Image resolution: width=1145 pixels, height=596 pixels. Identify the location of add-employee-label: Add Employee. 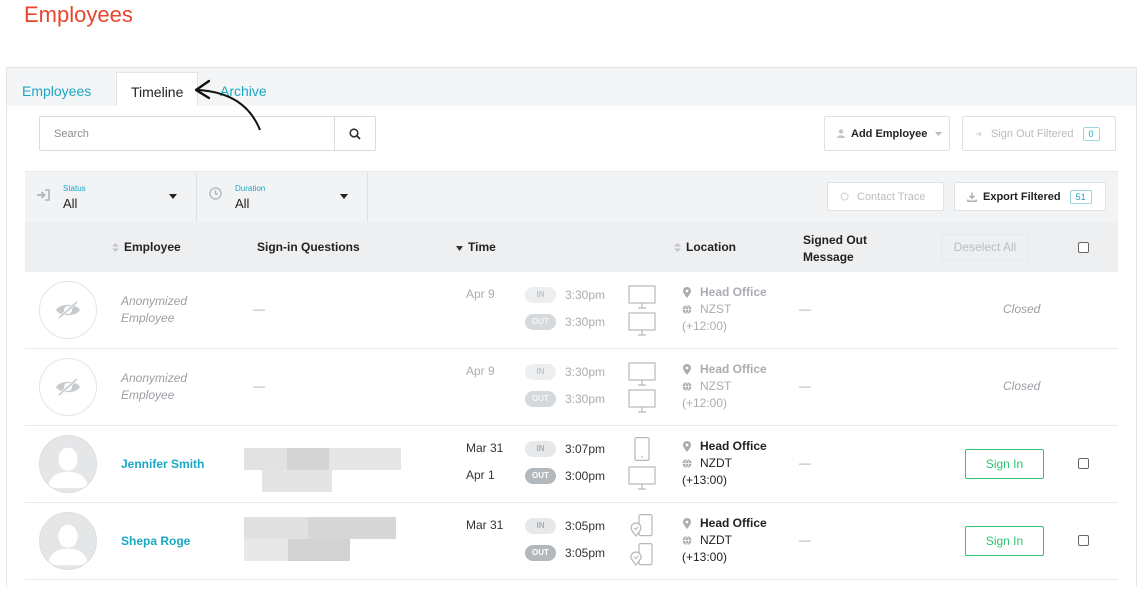
(889, 133).